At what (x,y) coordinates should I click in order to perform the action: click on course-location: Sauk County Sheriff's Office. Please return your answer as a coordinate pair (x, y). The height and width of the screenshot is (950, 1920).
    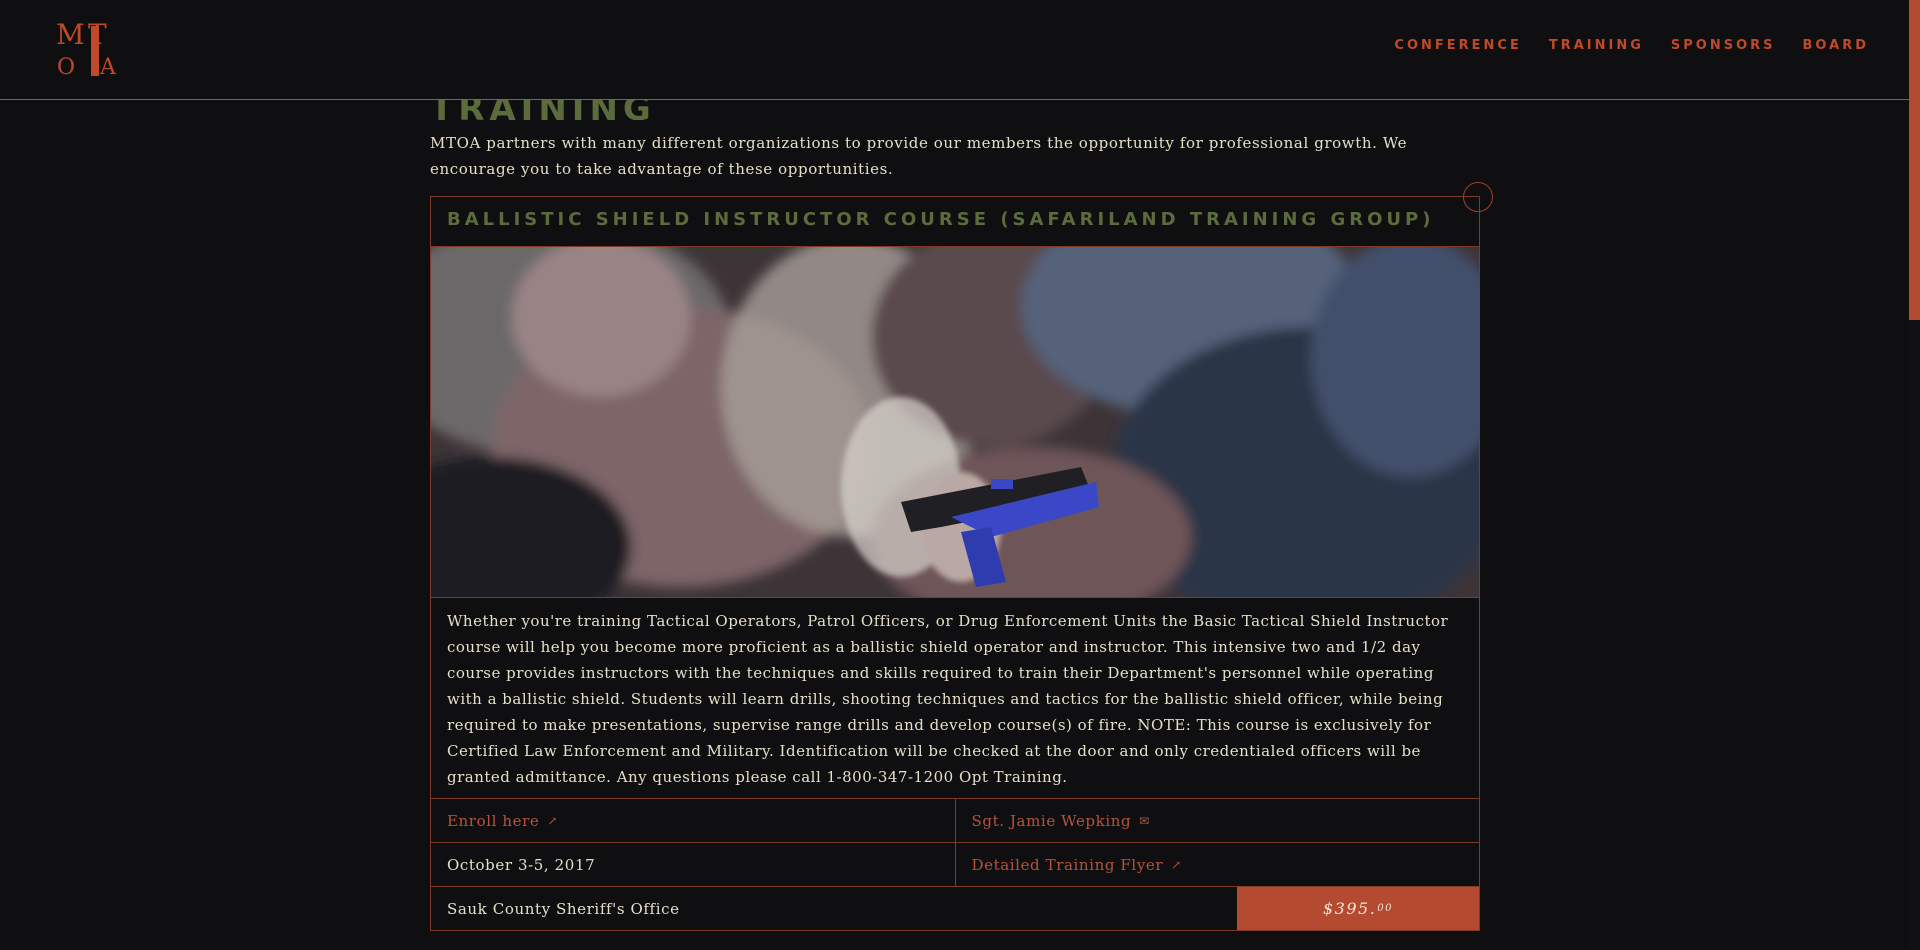
    Looking at the image, I should click on (563, 908).